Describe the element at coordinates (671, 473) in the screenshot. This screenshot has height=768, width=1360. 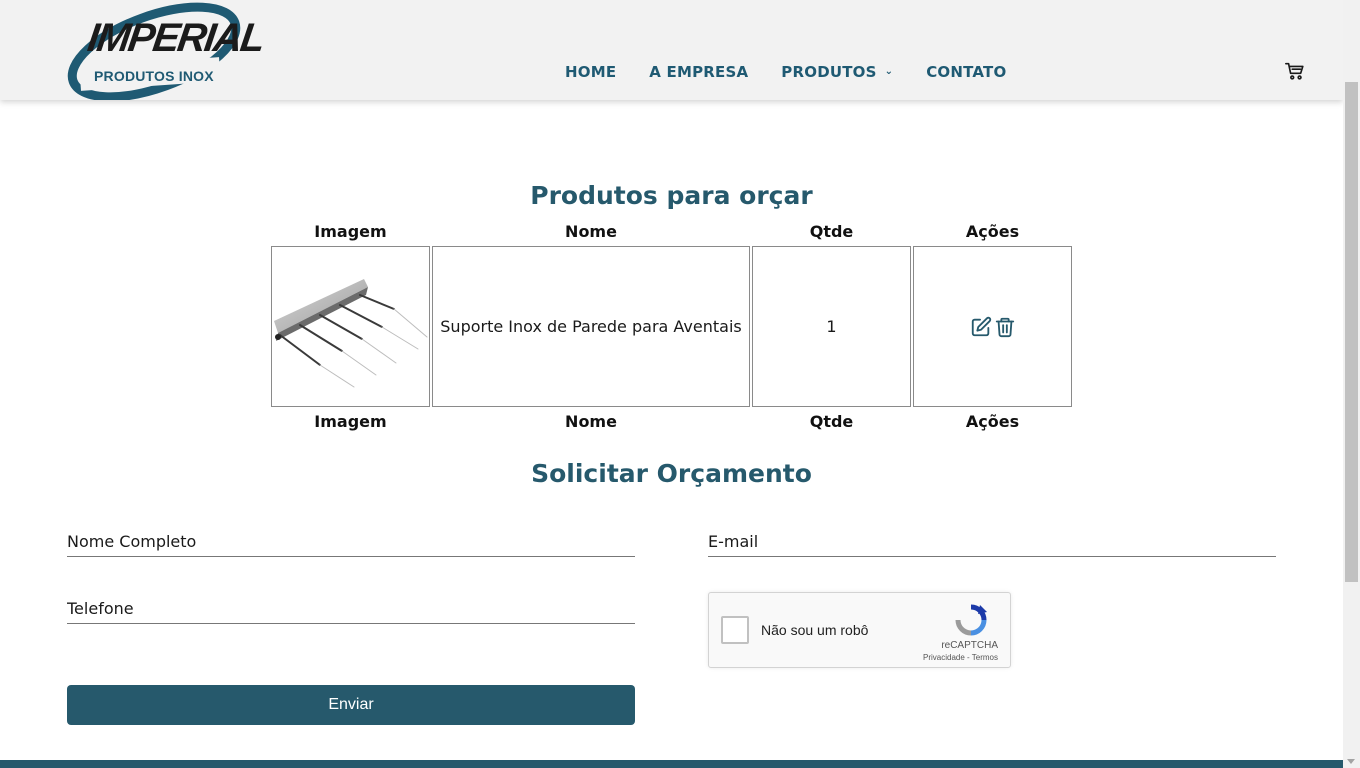
I see `quote-form-title: Solicitar Orçamento` at that location.